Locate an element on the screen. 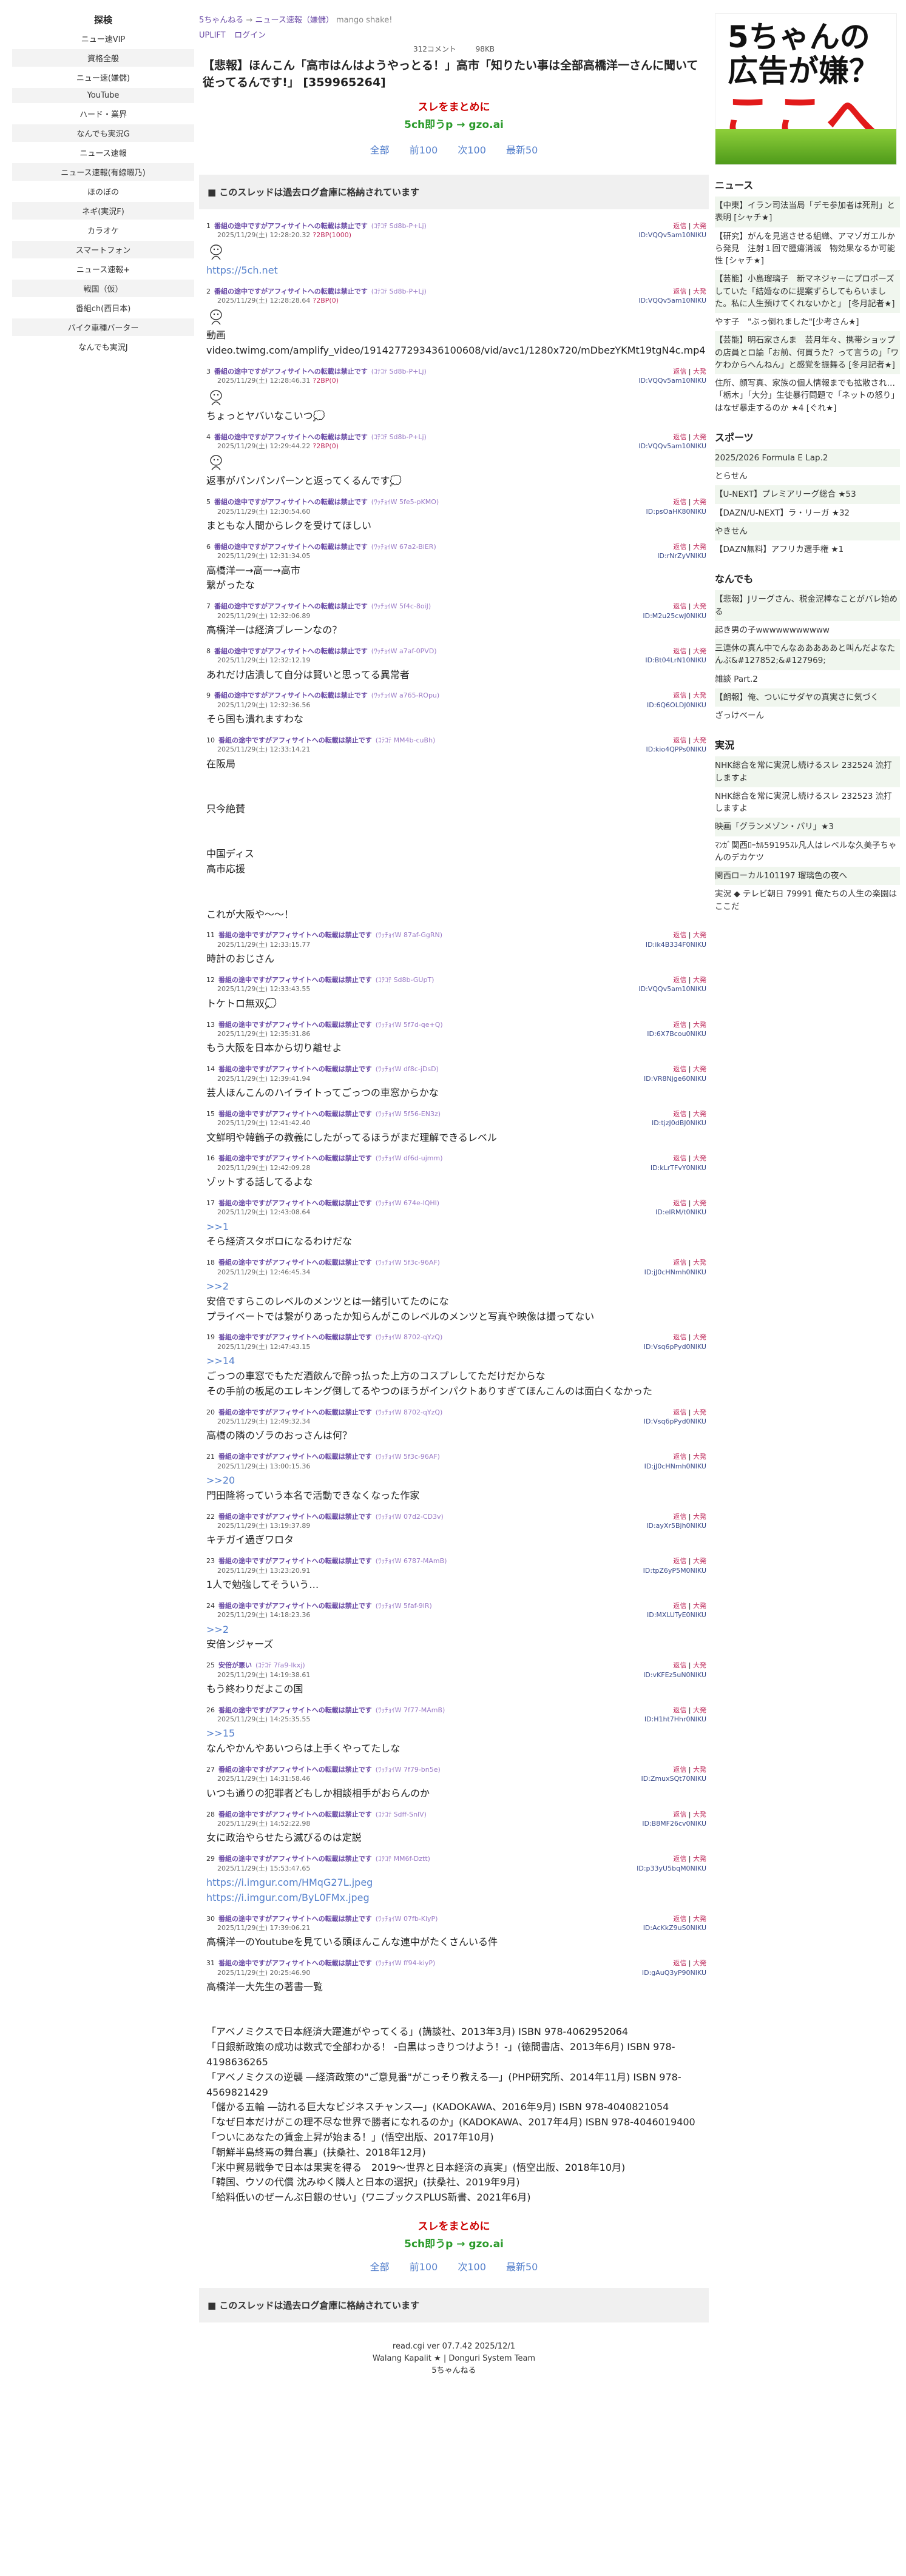 This screenshot has width=906, height=2576. post-be: ?2BP(0) is located at coordinates (326, 381).